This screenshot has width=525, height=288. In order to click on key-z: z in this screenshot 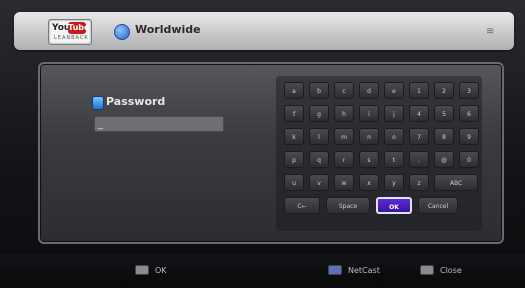, I will do `click(419, 182)`.